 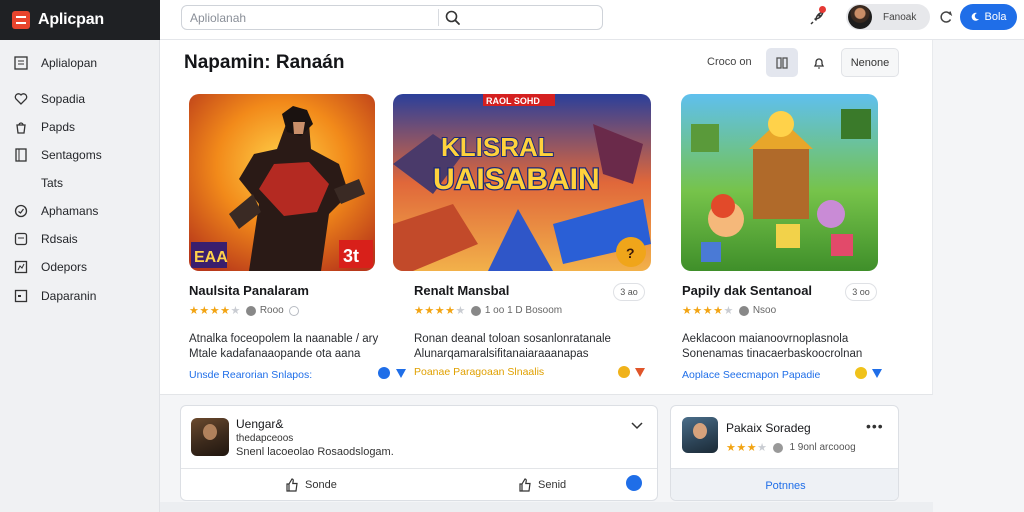 I want to click on game-cover-image, so click(x=779, y=182).